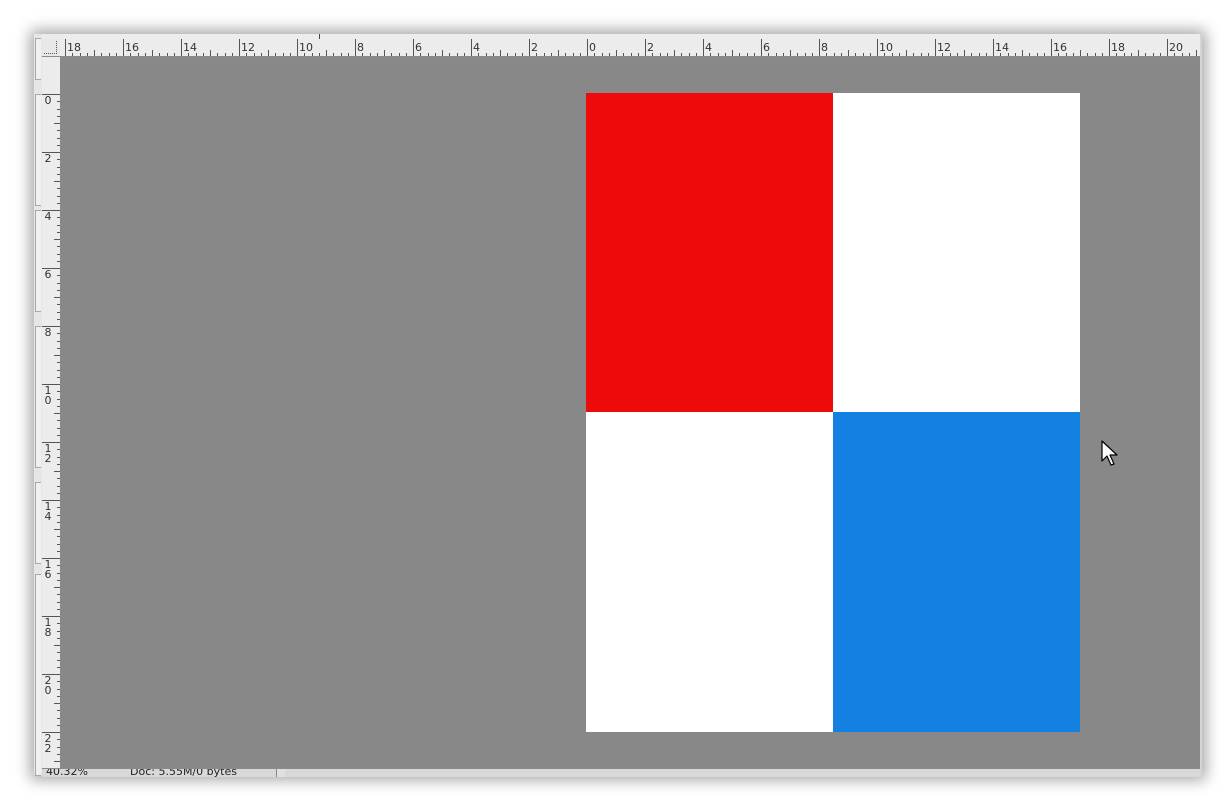  I want to click on ruler-label: 0, so click(592, 47).